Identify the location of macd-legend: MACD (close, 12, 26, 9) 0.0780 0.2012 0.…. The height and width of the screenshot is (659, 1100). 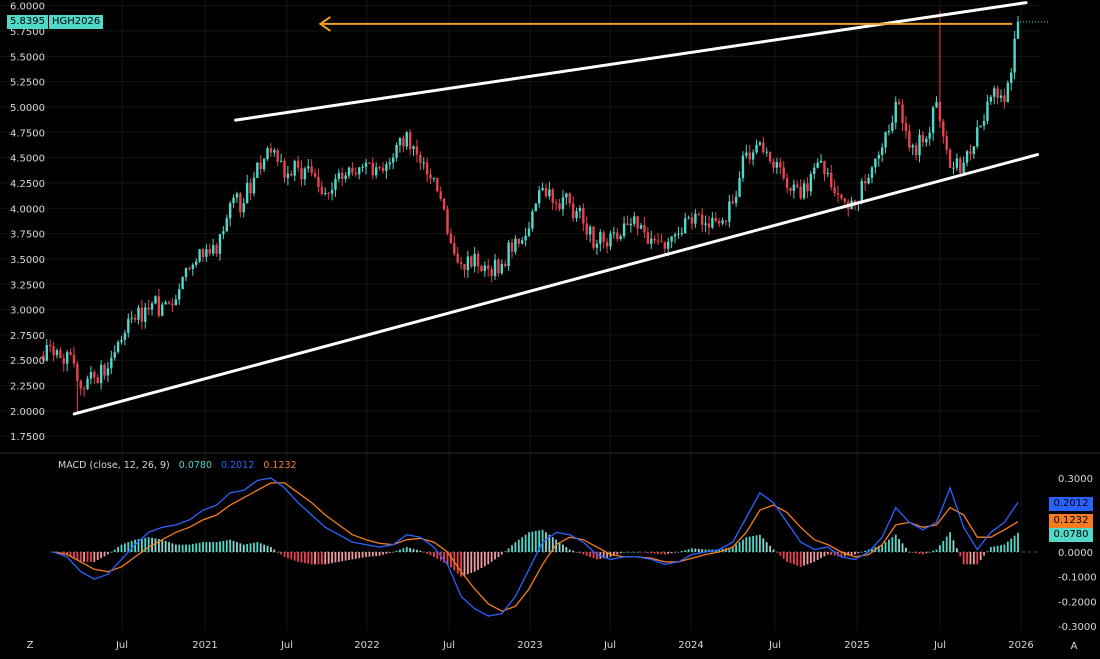
(180, 465).